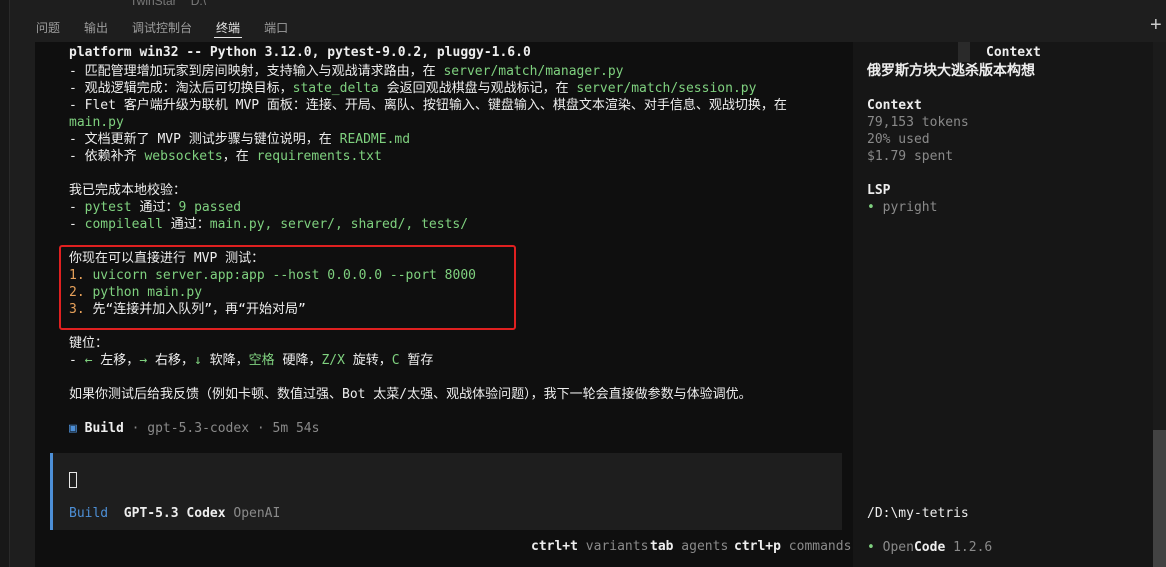  I want to click on lsp-item: • pyright, so click(902, 207).